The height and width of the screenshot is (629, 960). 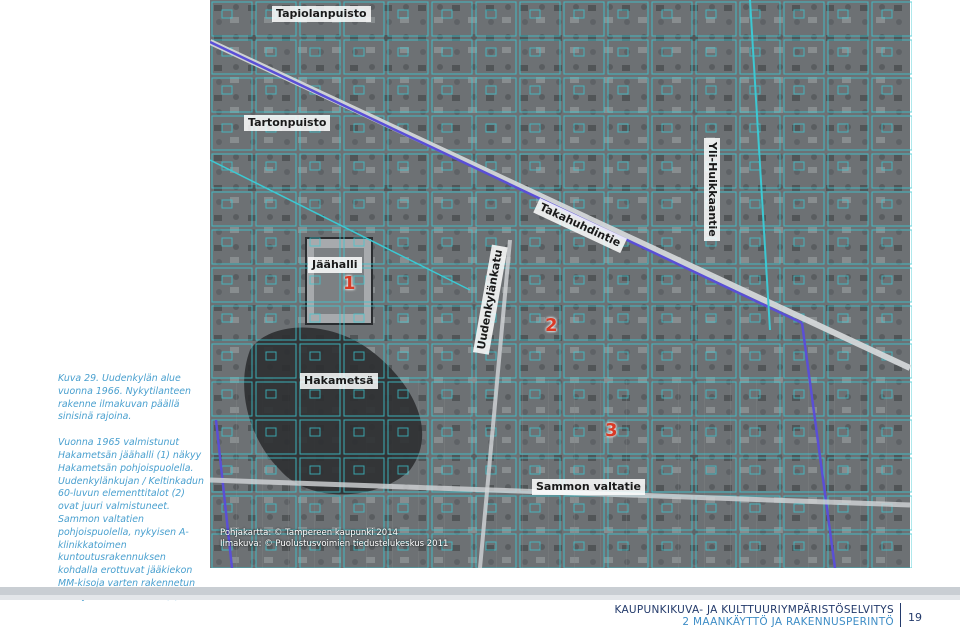 What do you see at coordinates (335, 265) in the screenshot?
I see `label-jaahalli: Jäähalli` at bounding box center [335, 265].